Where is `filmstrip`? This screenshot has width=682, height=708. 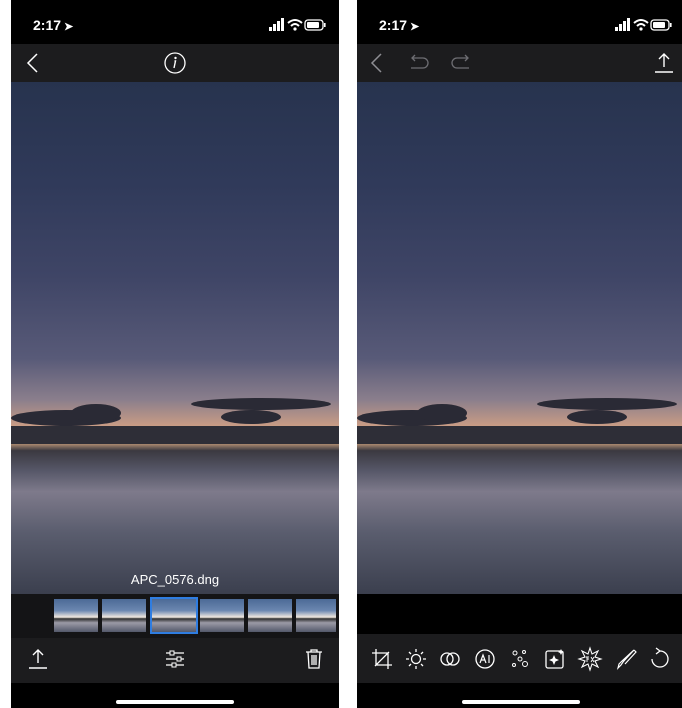
filmstrip is located at coordinates (175, 616).